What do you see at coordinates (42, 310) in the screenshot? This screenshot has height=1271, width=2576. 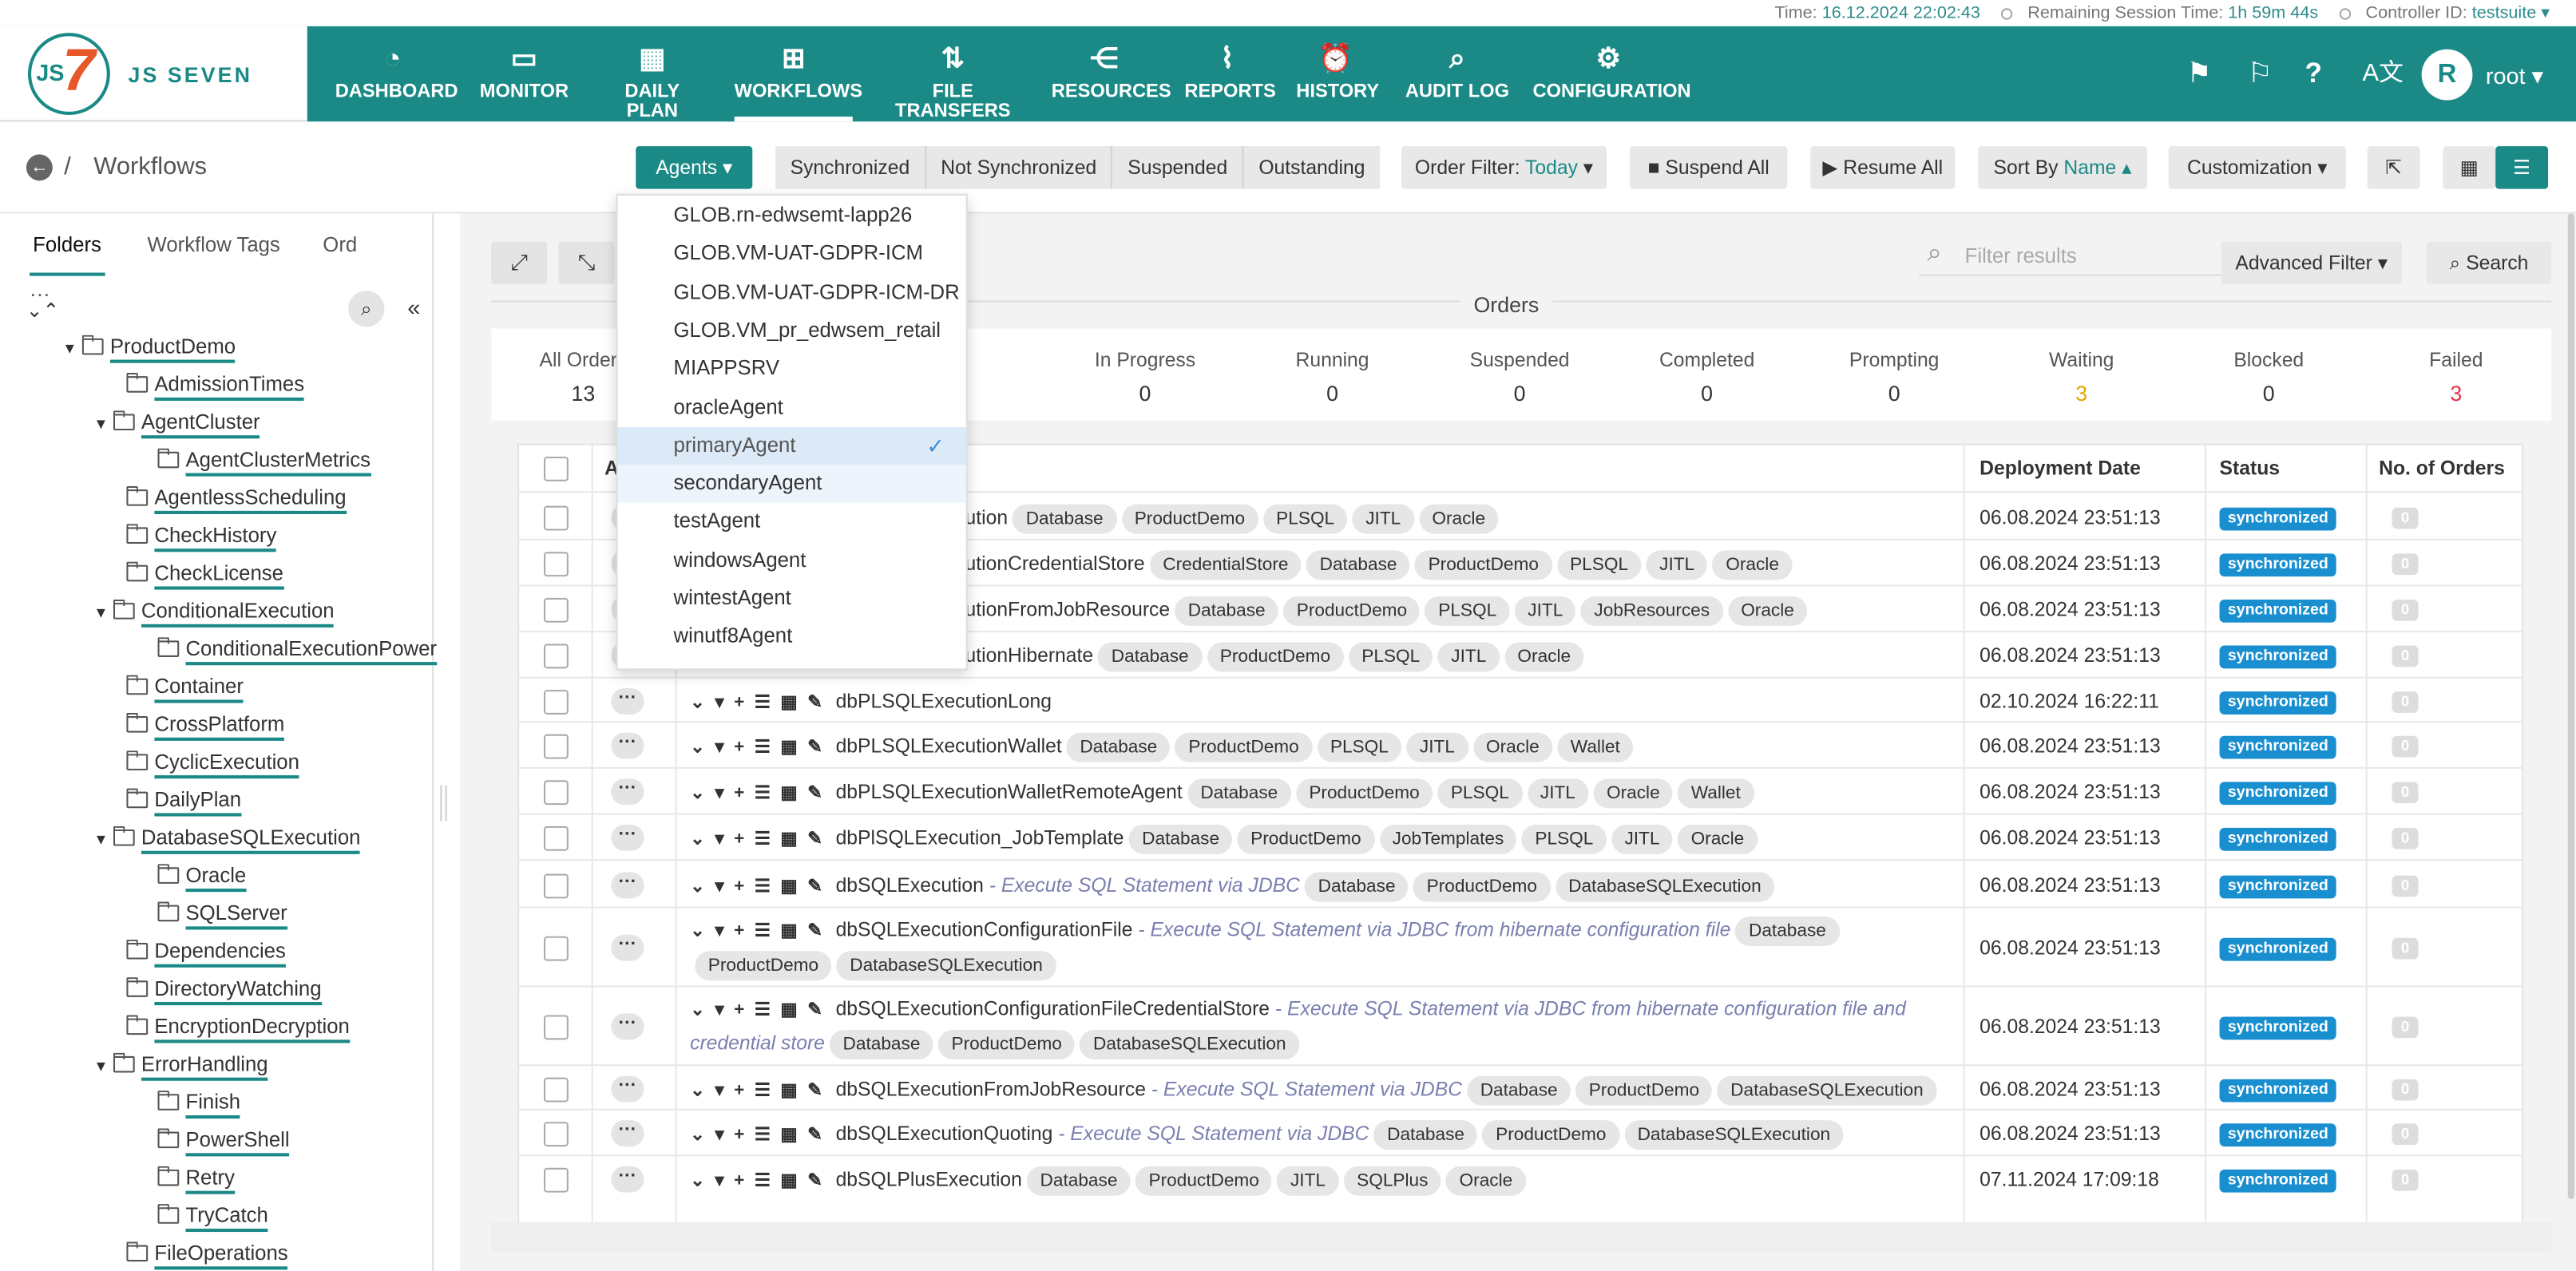 I see `expand-all-icon: ⌄⌃` at bounding box center [42, 310].